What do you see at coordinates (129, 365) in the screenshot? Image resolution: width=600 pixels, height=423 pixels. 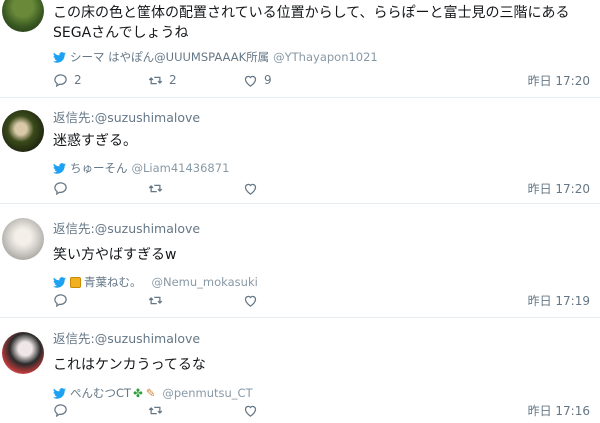 I see `tweet-text: これはケンカうってるな` at bounding box center [129, 365].